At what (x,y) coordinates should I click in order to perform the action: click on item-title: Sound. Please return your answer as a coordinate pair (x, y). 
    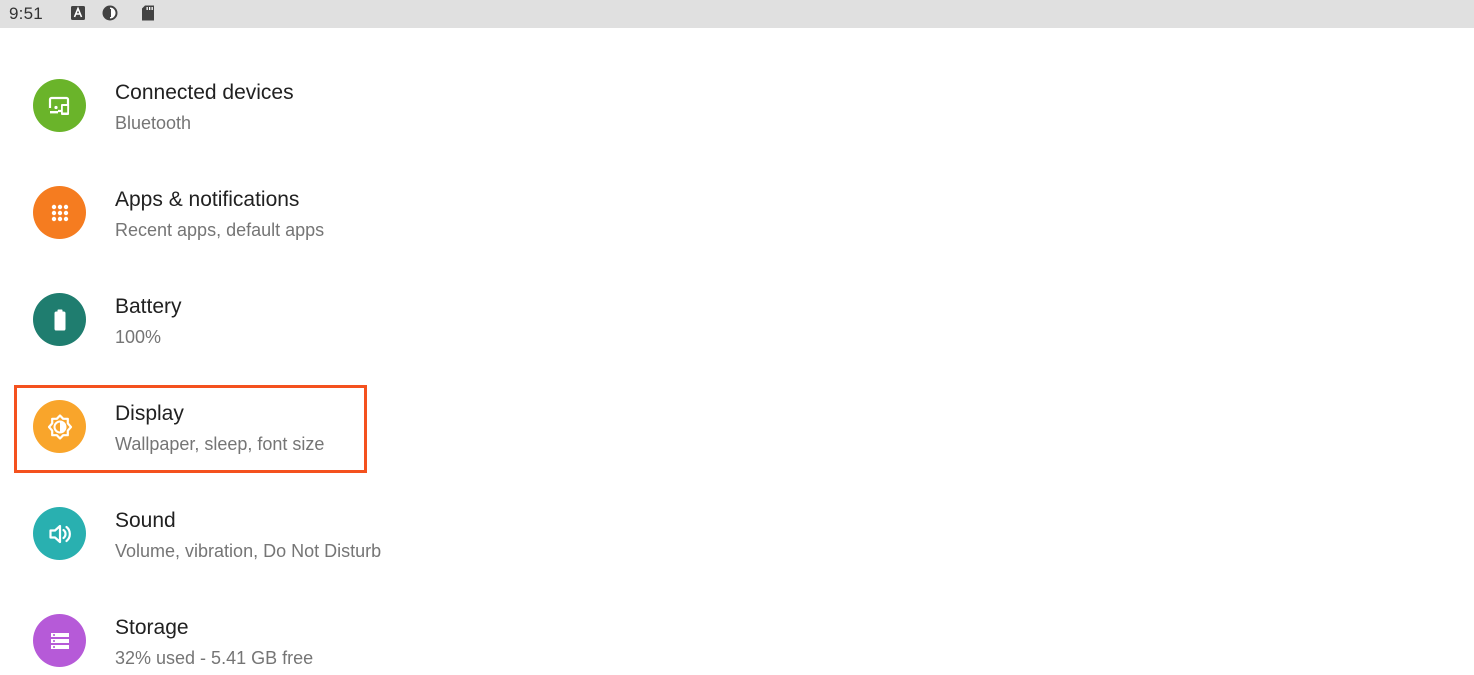
    Looking at the image, I should click on (145, 520).